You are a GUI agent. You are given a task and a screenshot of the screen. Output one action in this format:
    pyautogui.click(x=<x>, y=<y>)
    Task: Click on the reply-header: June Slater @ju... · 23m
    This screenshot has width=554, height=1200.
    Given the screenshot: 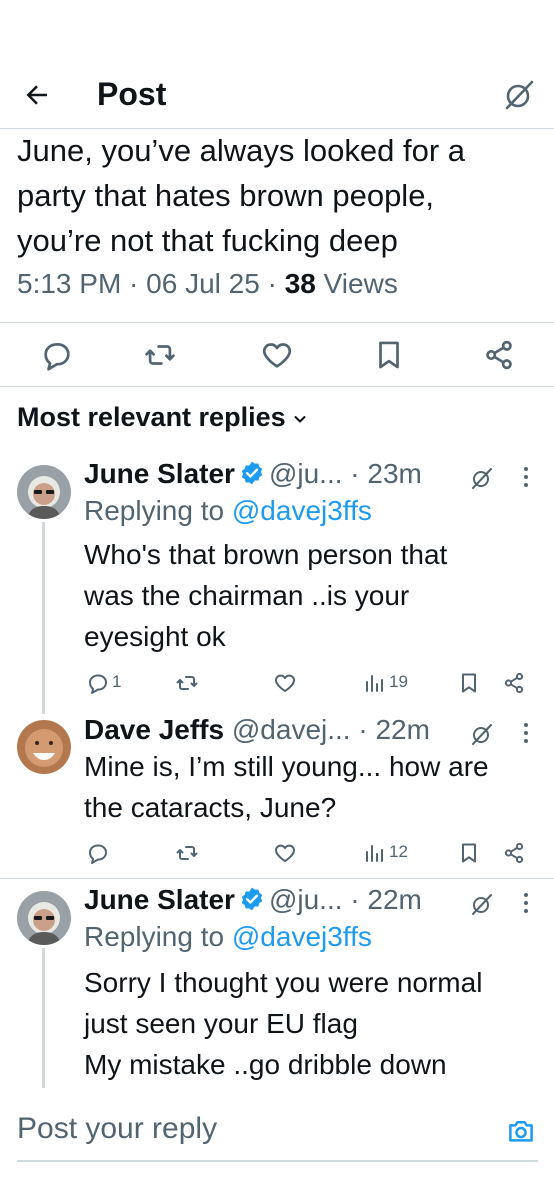 What is the action you would take?
    pyautogui.click(x=253, y=474)
    